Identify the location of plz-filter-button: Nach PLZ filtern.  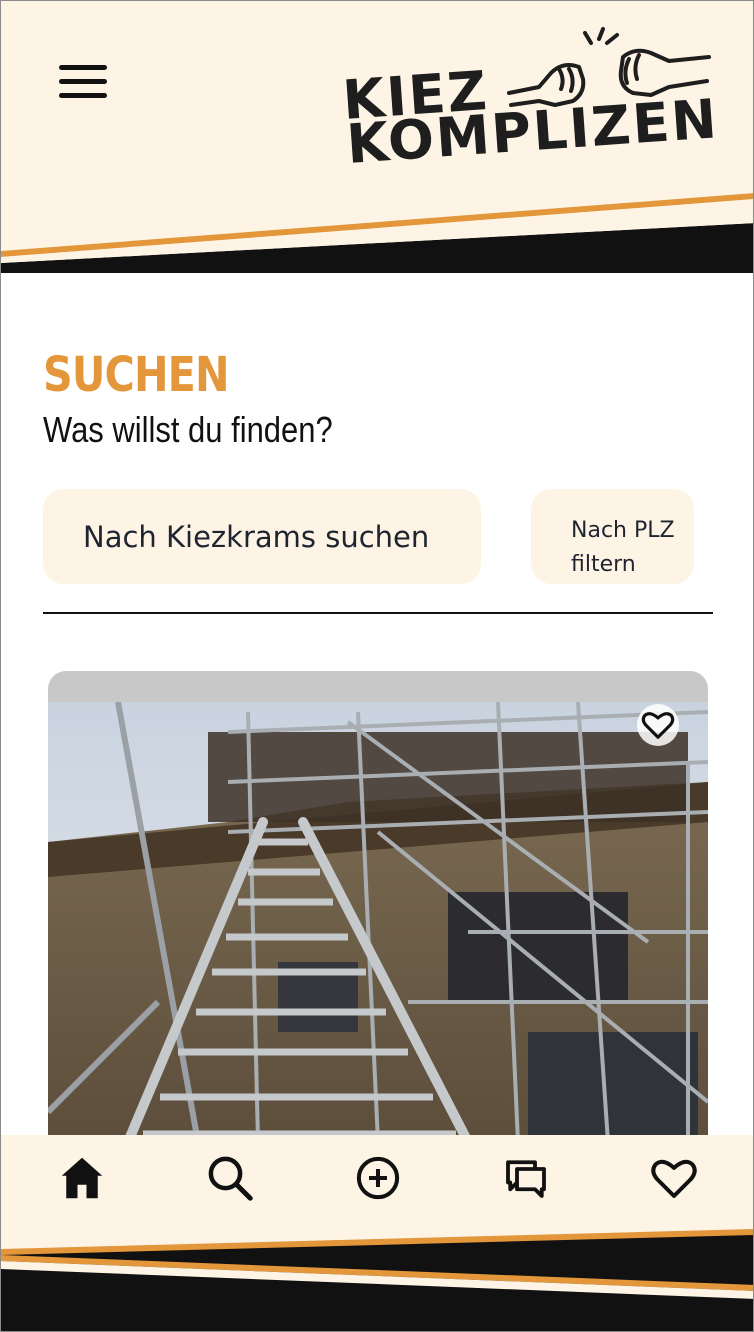
(612, 536).